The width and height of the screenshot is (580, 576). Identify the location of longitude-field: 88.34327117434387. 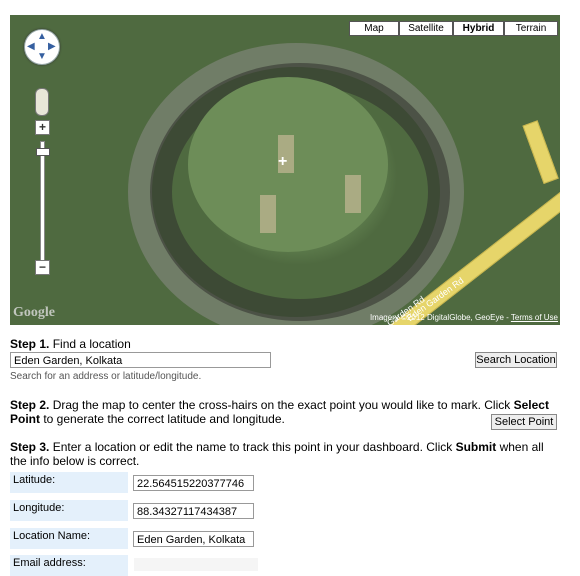
(193, 511).